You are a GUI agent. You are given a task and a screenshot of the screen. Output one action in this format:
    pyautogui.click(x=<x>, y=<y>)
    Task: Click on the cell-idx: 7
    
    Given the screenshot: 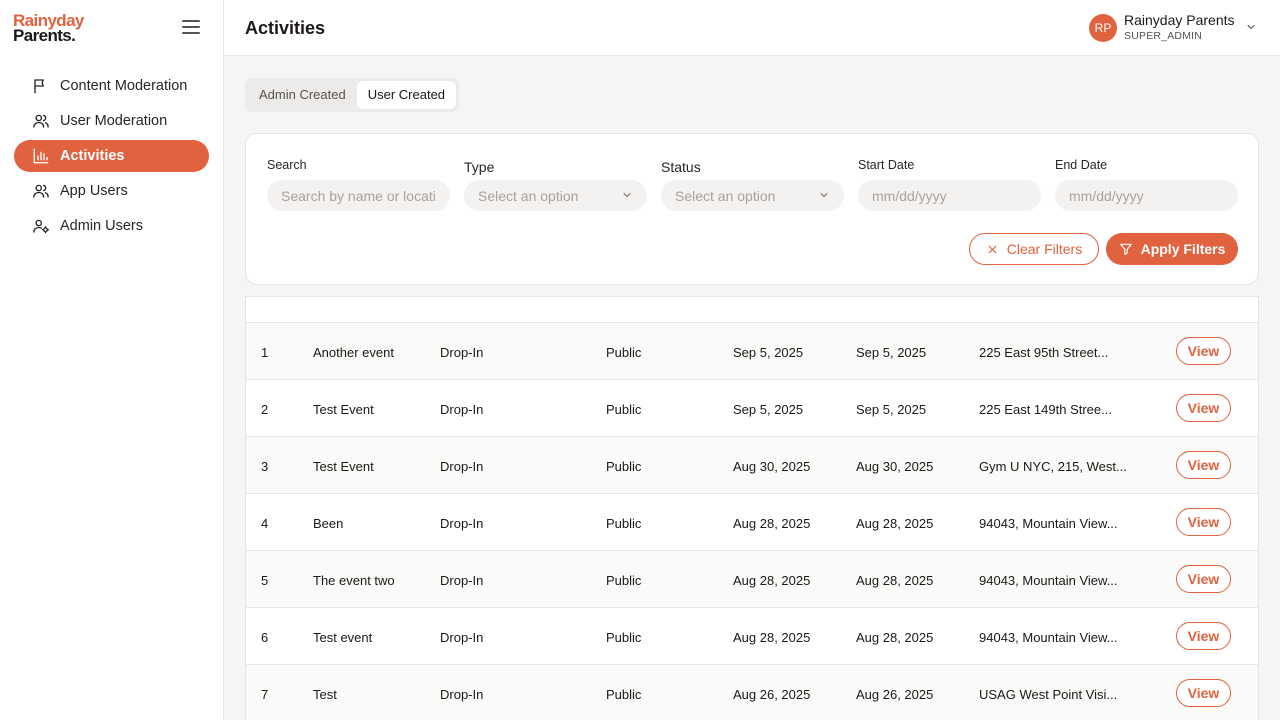 What is the action you would take?
    pyautogui.click(x=265, y=694)
    